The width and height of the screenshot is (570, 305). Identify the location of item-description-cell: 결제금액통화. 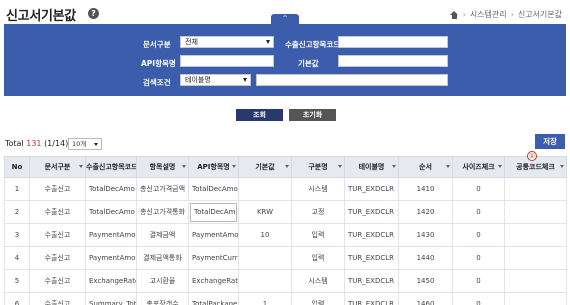
(162, 258).